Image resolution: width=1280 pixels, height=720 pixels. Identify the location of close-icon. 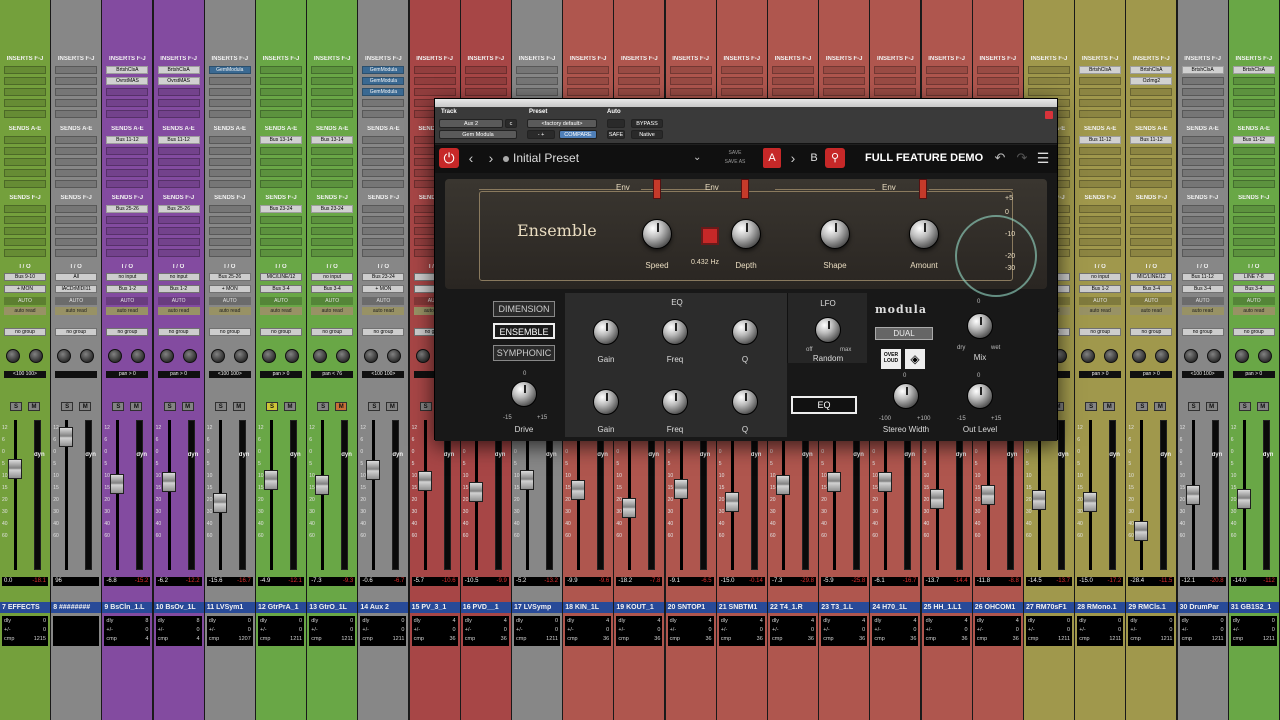
(1049, 115).